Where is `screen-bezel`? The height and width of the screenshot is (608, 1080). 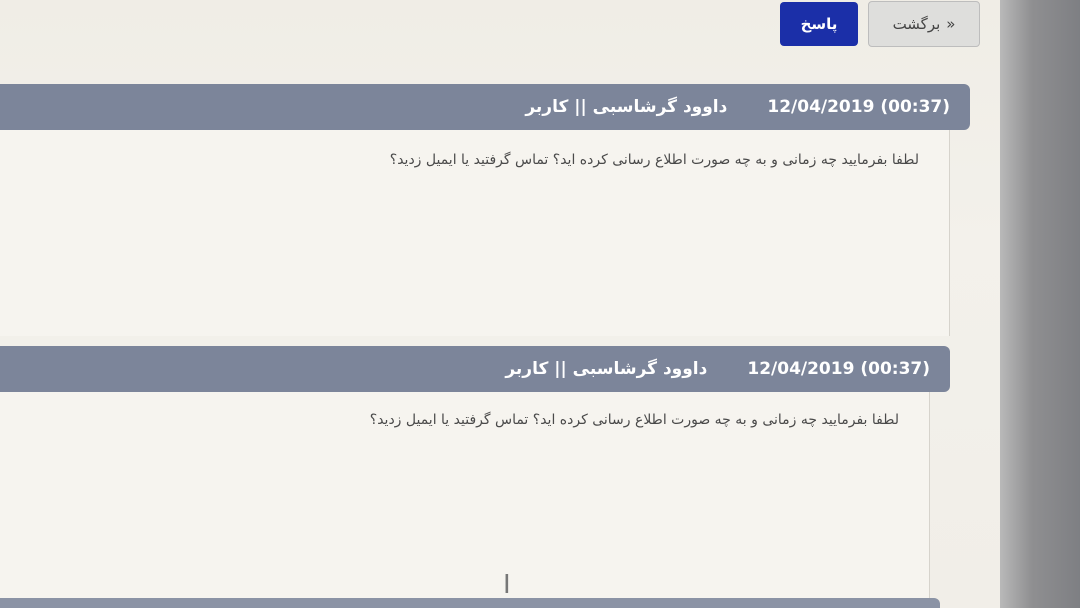 screen-bezel is located at coordinates (1040, 304).